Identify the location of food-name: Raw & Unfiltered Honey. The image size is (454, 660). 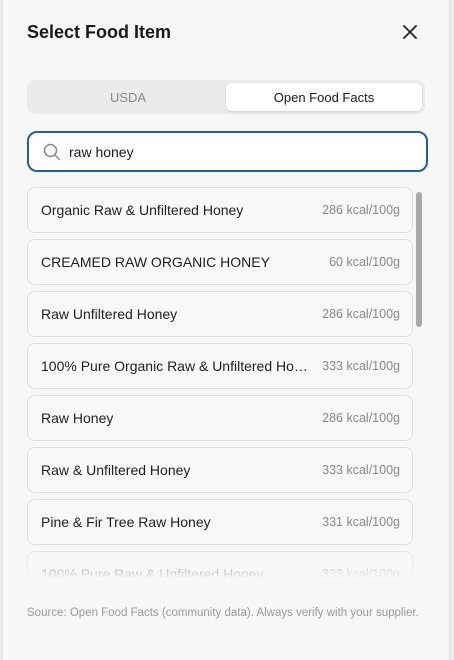
(116, 470).